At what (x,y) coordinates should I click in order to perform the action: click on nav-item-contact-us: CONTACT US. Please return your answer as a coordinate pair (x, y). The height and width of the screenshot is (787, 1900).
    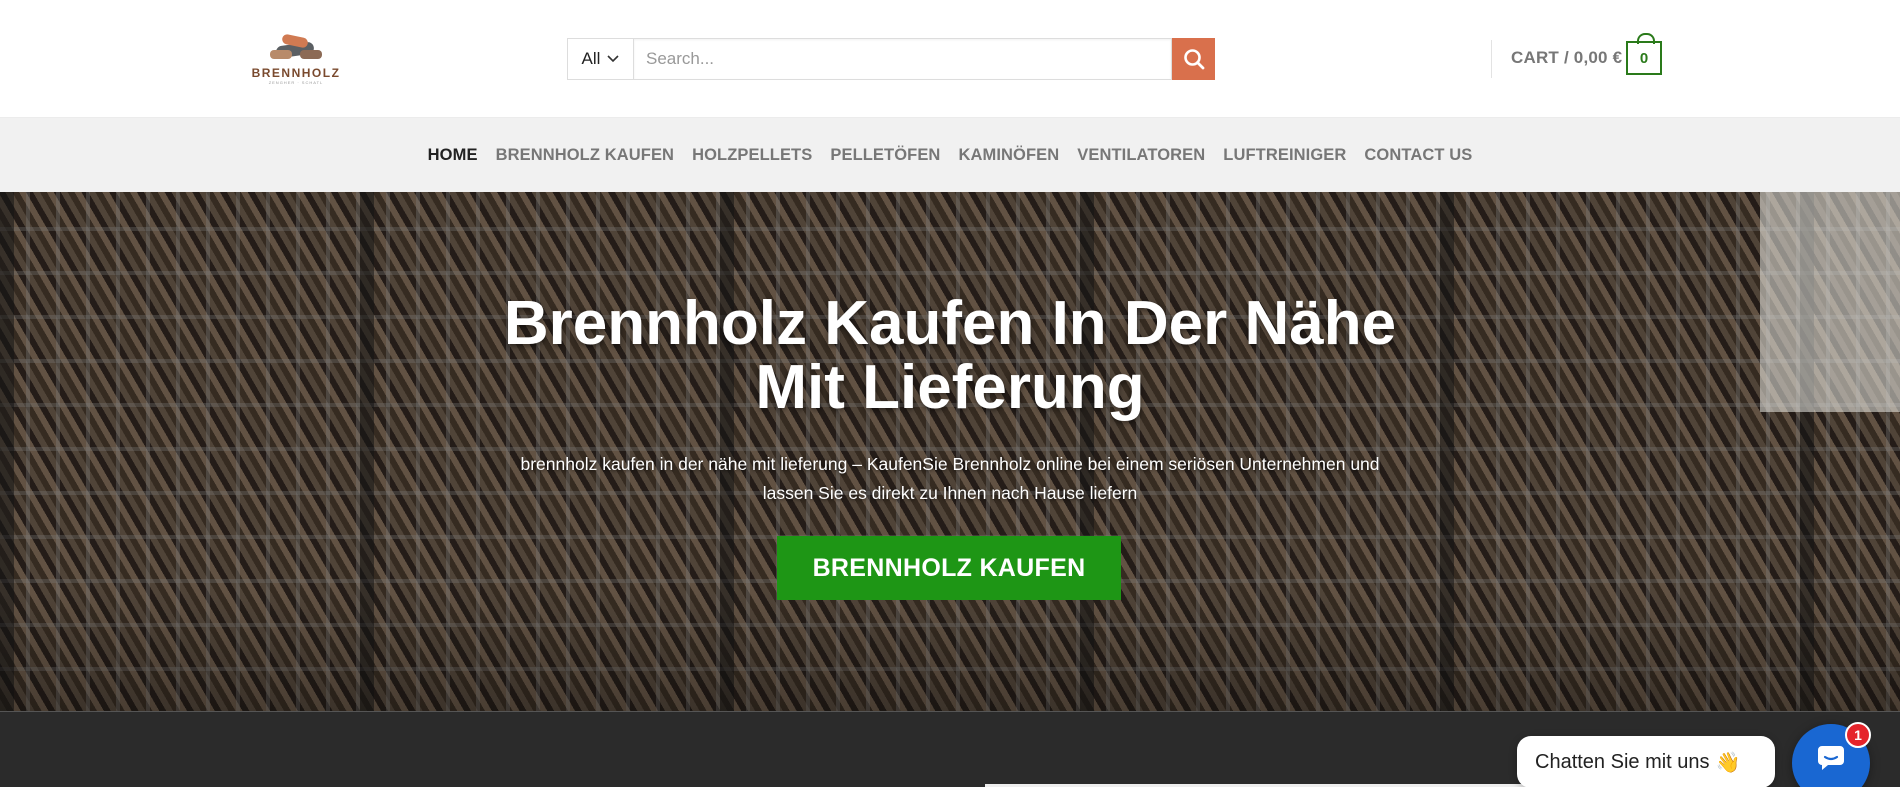
    Looking at the image, I should click on (1418, 155).